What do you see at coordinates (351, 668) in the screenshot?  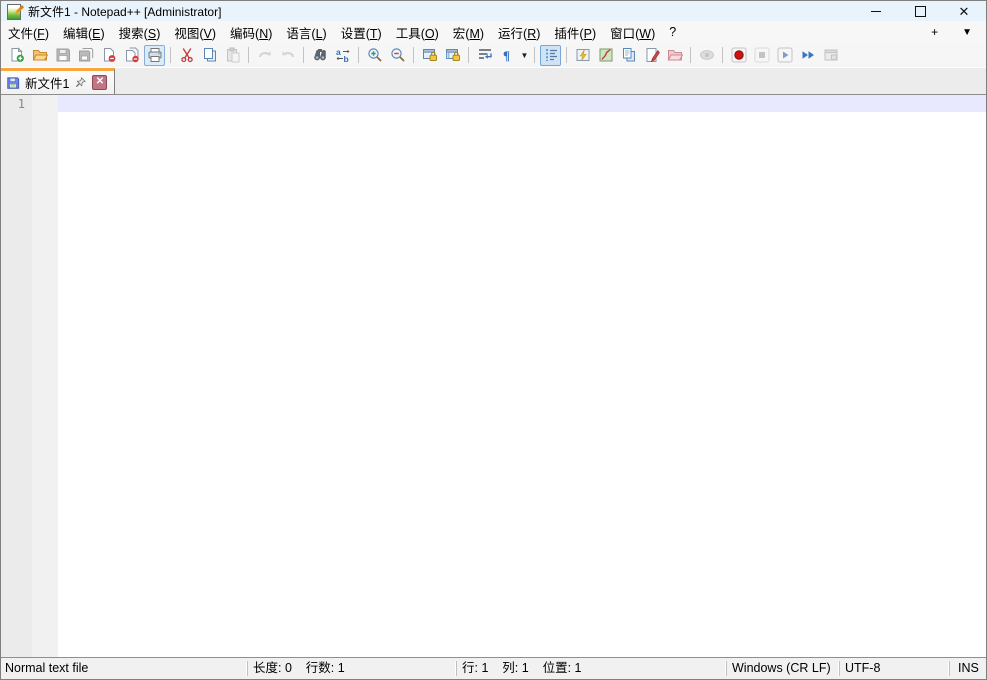 I see `status-length-lines: 长度: 0 行数: 1` at bounding box center [351, 668].